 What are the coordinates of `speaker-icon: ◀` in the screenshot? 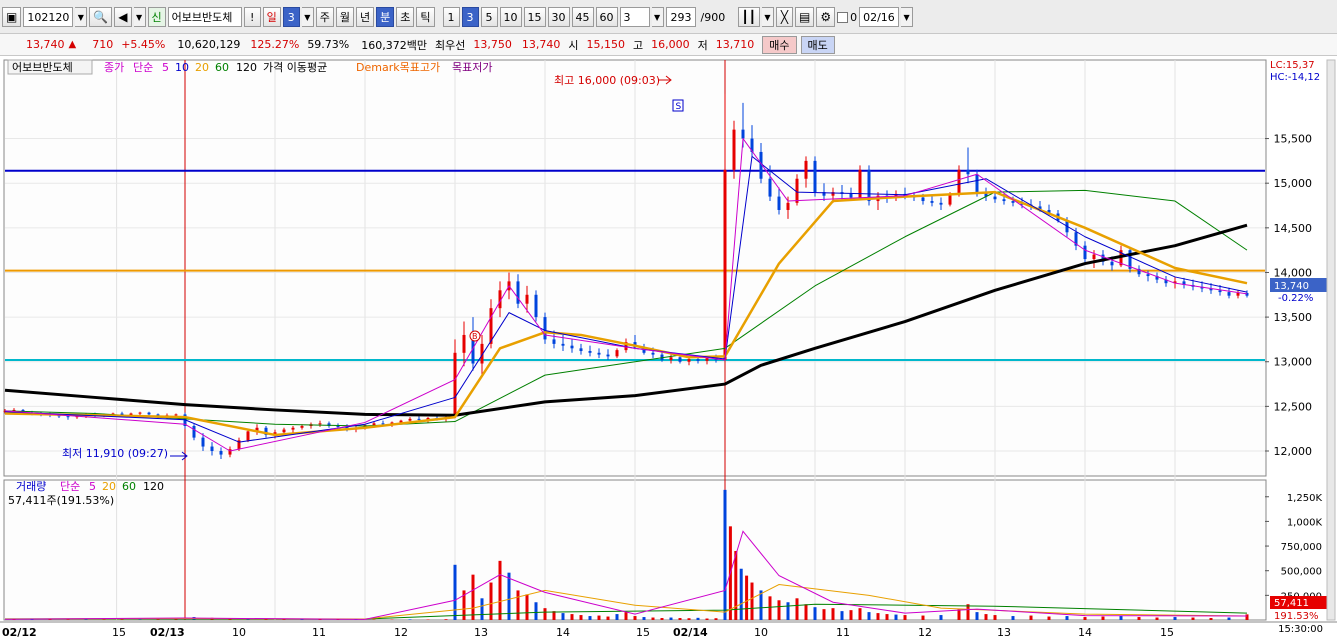 It's located at (123, 17).